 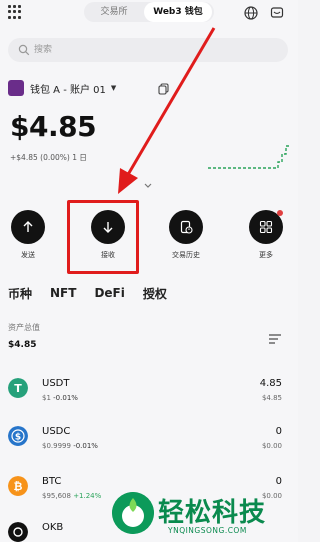 What do you see at coordinates (155, 293) in the screenshot?
I see `tab-approvals: 授权` at bounding box center [155, 293].